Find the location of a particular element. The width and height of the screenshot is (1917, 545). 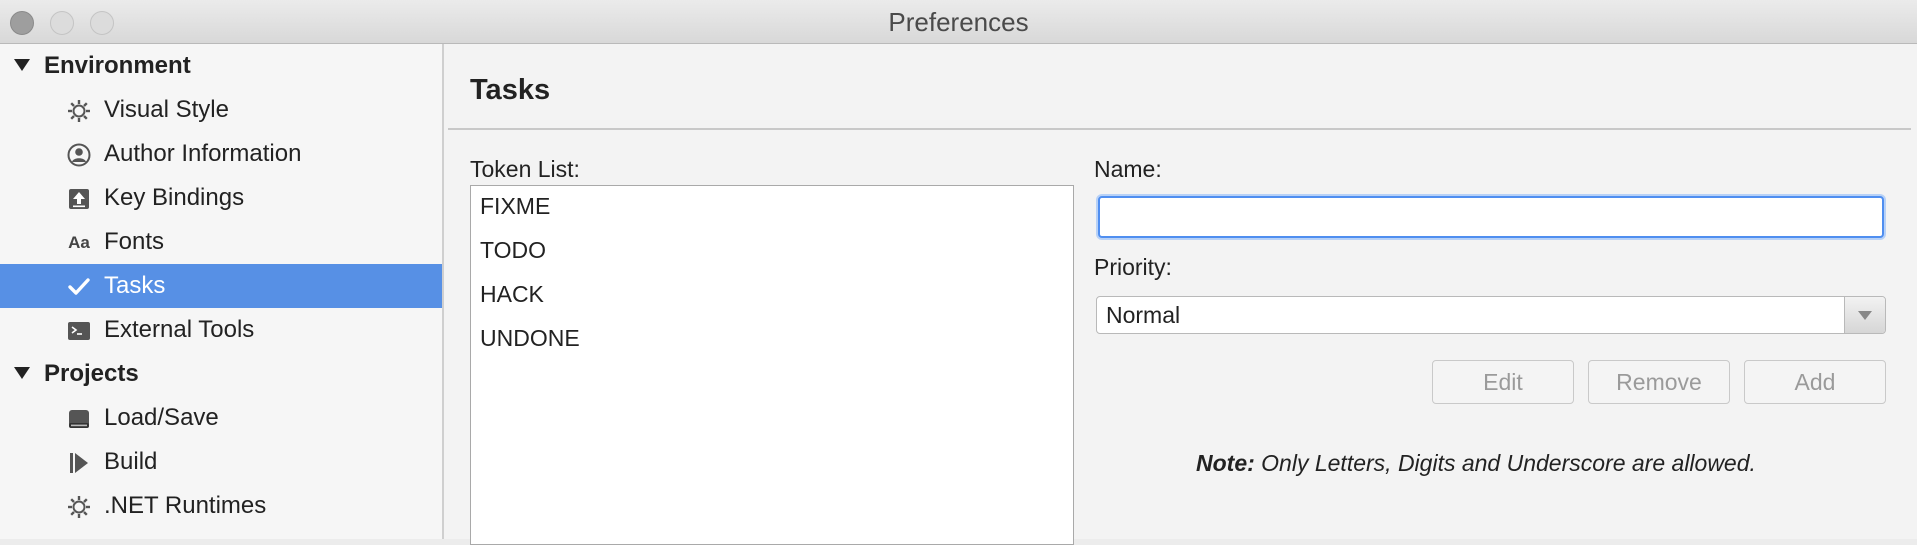

add-button: Add is located at coordinates (1815, 382).